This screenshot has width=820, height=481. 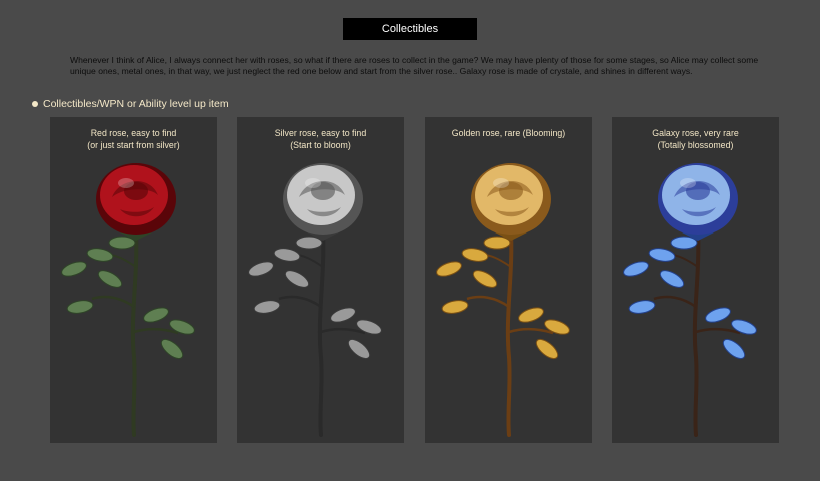 What do you see at coordinates (133, 145) in the screenshot?
I see `card-caption-line2: (or just start from silver)` at bounding box center [133, 145].